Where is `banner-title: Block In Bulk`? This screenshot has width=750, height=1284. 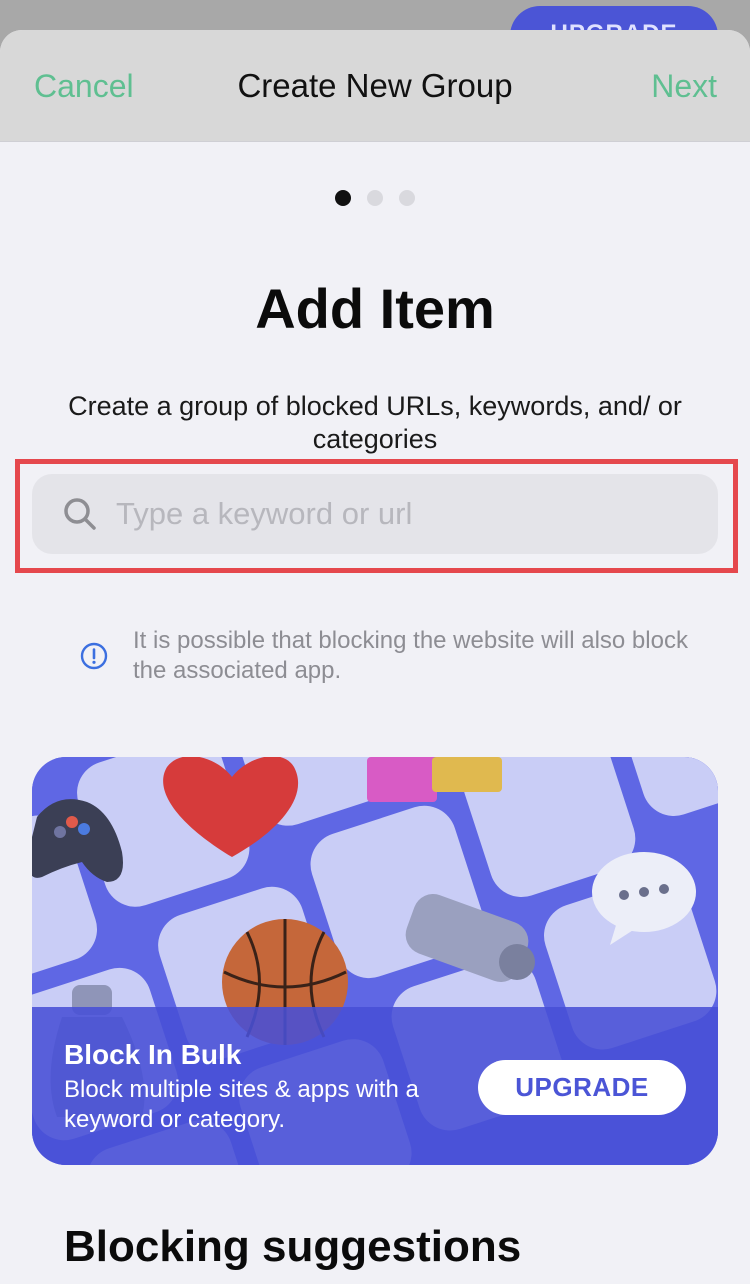 banner-title: Block In Bulk is located at coordinates (153, 1054).